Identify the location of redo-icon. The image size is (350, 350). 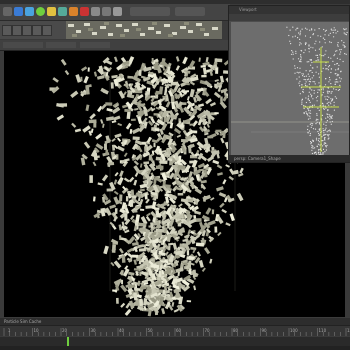
(29, 11).